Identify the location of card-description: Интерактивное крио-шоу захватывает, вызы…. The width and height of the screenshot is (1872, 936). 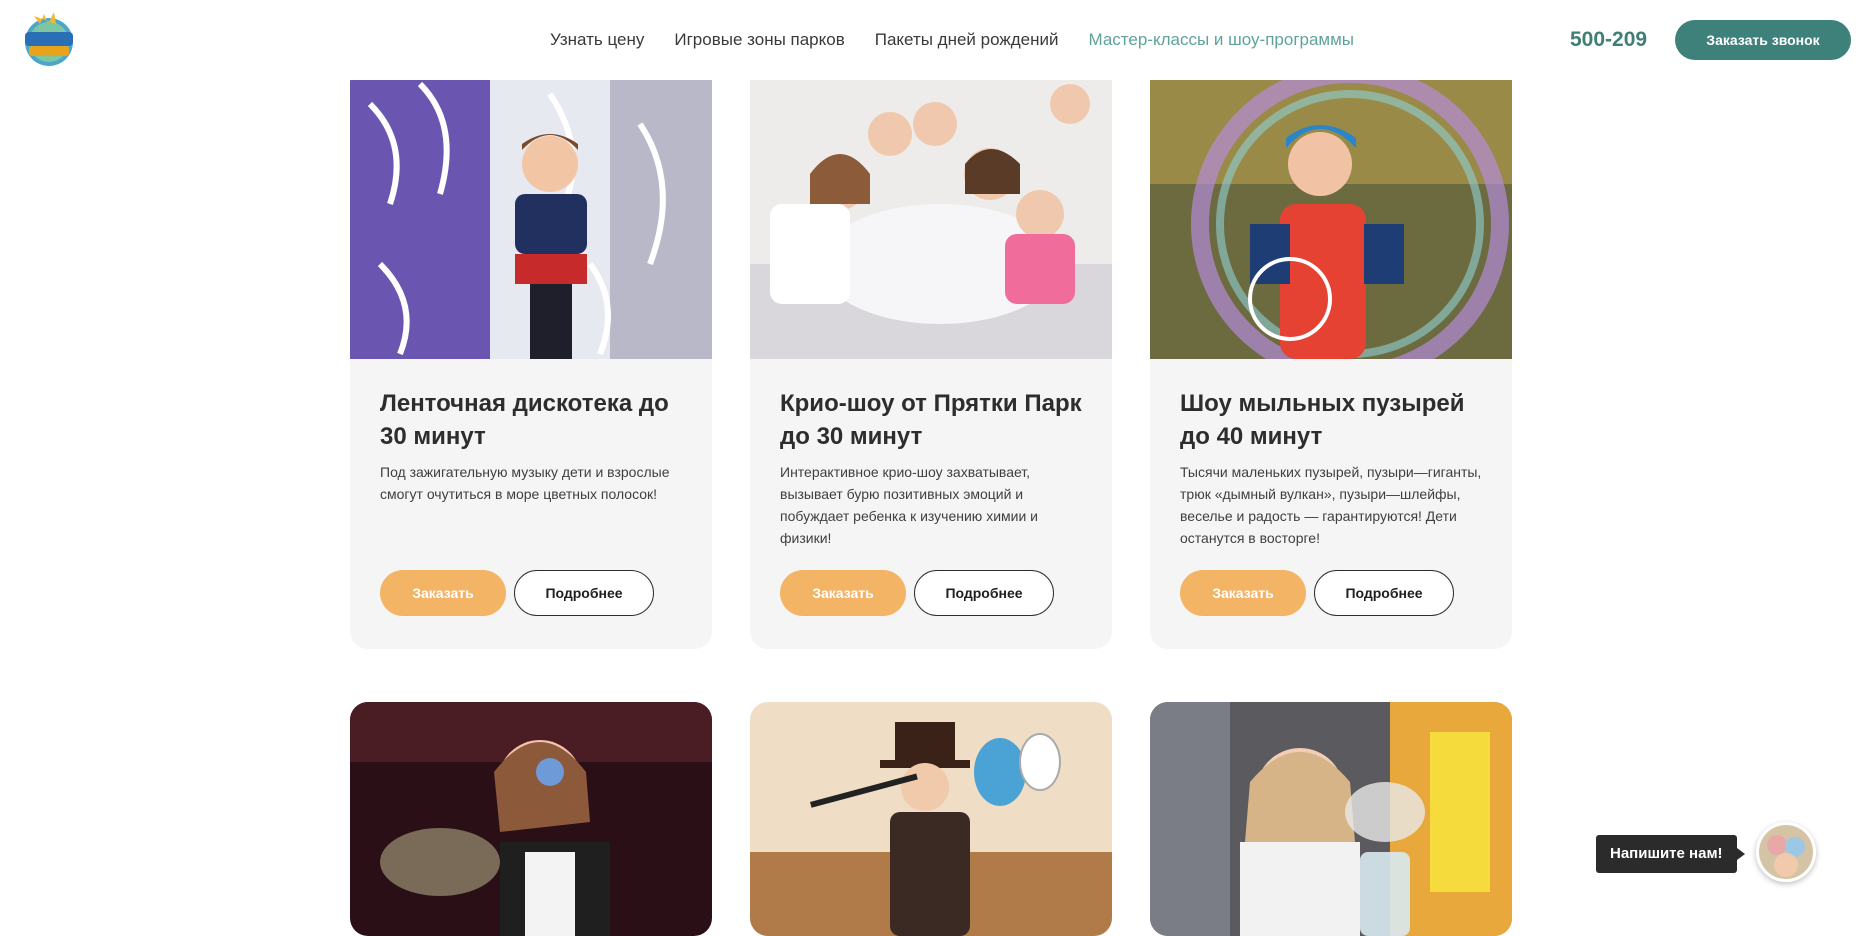
(909, 505).